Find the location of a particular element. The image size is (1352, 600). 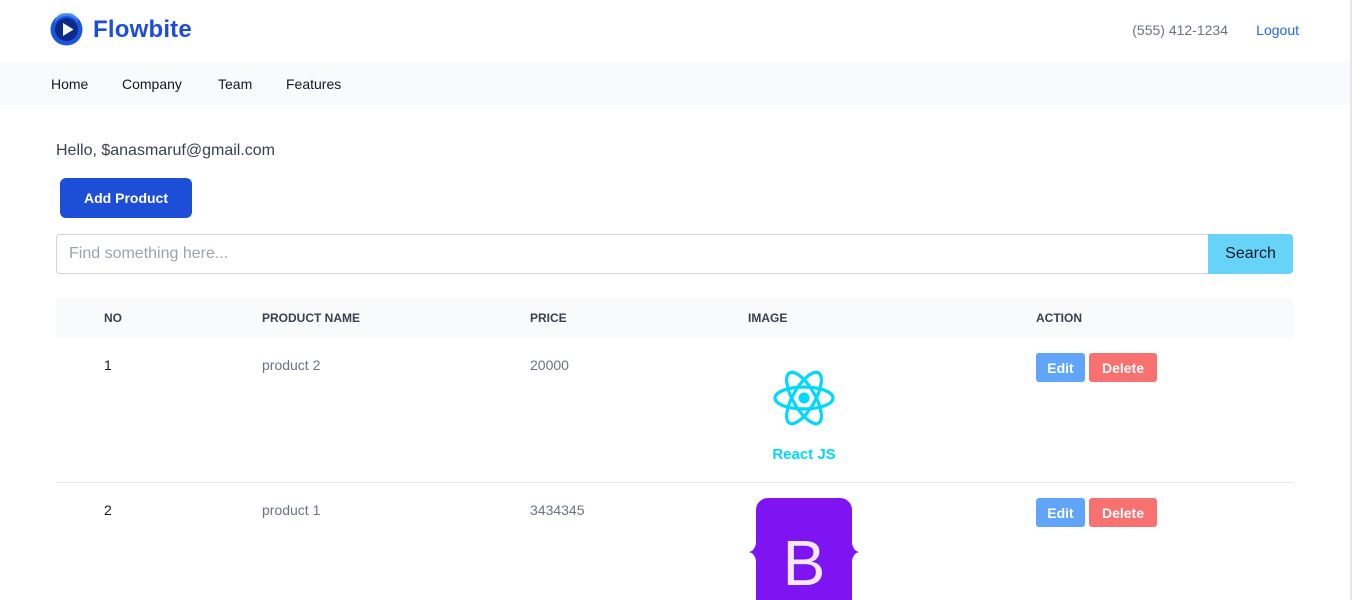

product-price: 20000 is located at coordinates (549, 365).